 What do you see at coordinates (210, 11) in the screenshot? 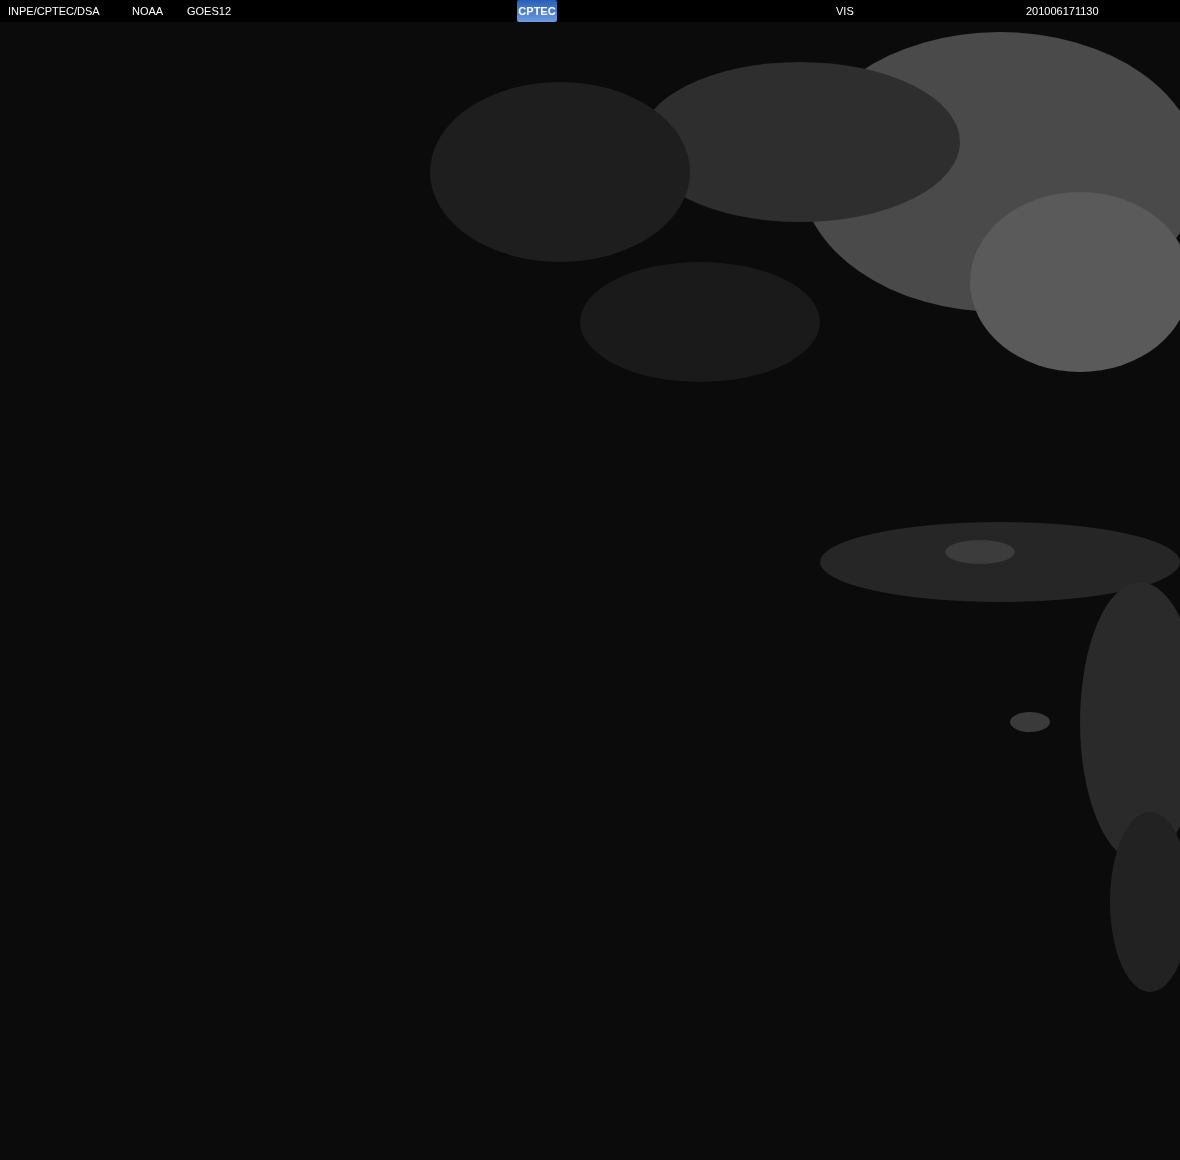
I see `satellite-label: GOES12` at bounding box center [210, 11].